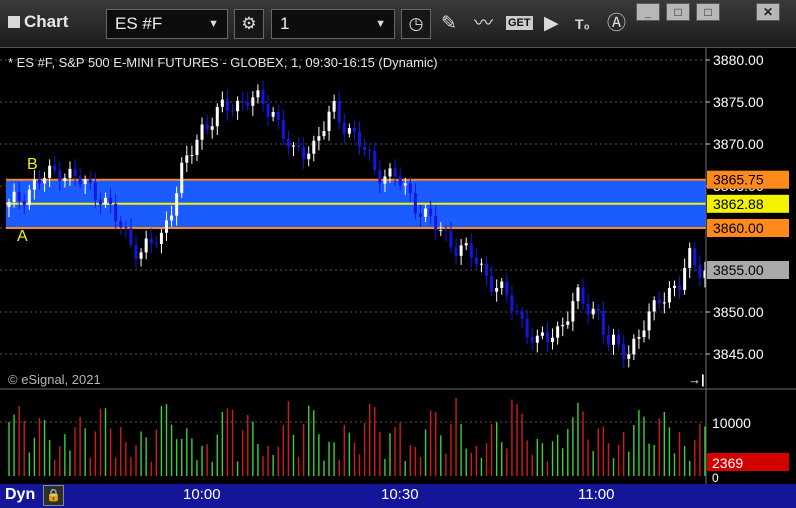  I want to click on text-tool-icon: T₀, so click(582, 24).